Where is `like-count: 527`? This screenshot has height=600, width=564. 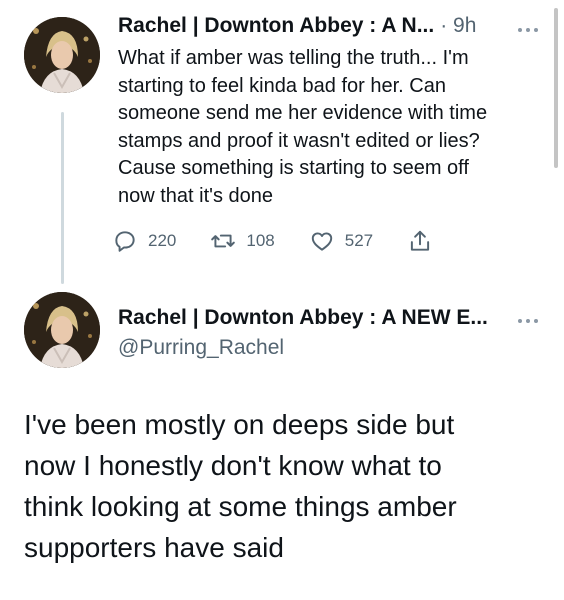
like-count: 527 is located at coordinates (359, 240).